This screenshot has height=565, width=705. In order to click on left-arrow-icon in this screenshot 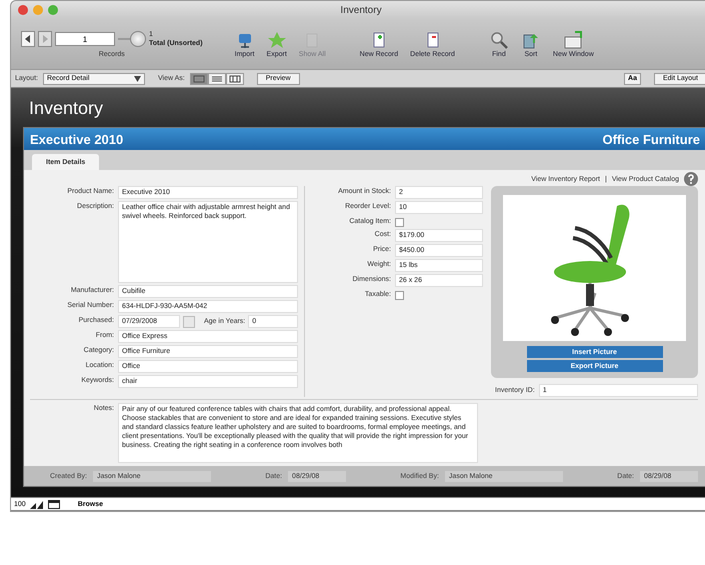, I will do `click(28, 39)`.